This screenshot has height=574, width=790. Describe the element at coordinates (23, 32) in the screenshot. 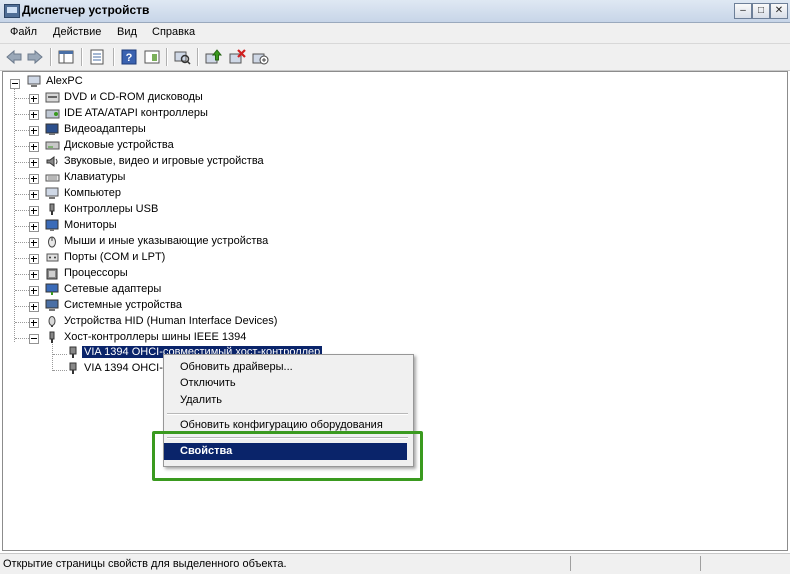

I see `menu-file: Файл` at that location.